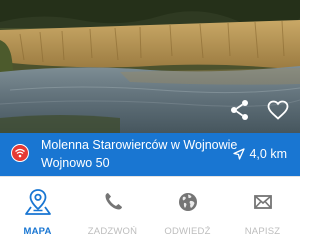  Describe the element at coordinates (113, 202) in the screenshot. I see `phone-icon` at that location.